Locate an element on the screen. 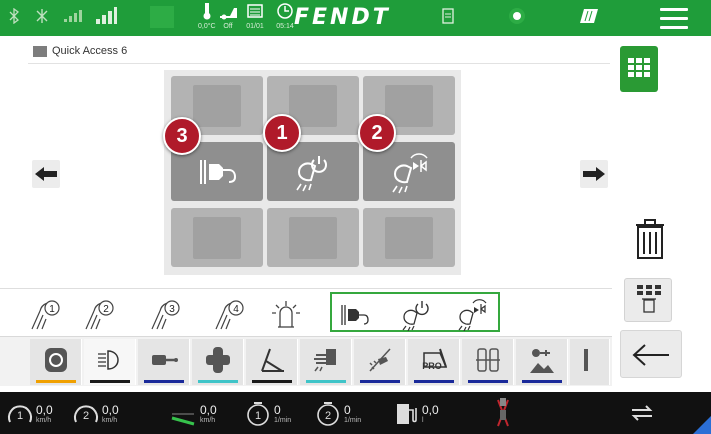 The image size is (711, 434). back-button is located at coordinates (651, 354).